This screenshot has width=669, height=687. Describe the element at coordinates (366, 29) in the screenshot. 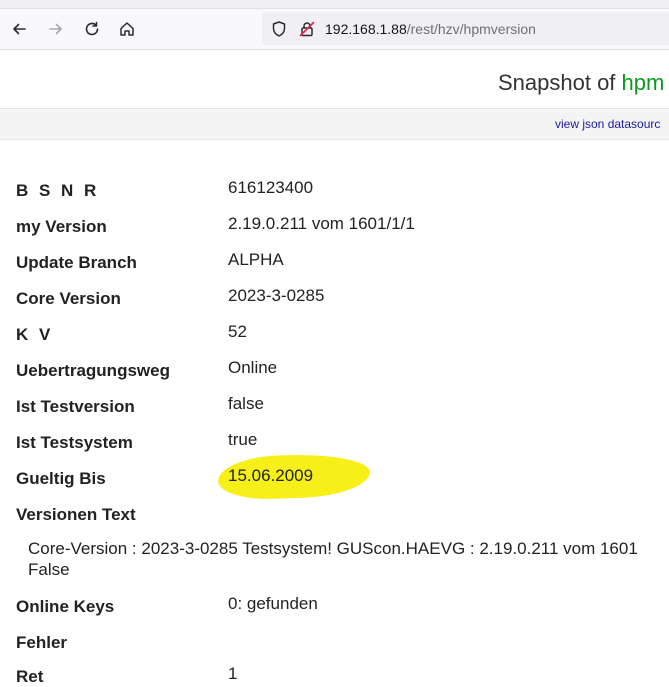

I see `url-host: 192.168.1.88` at that location.